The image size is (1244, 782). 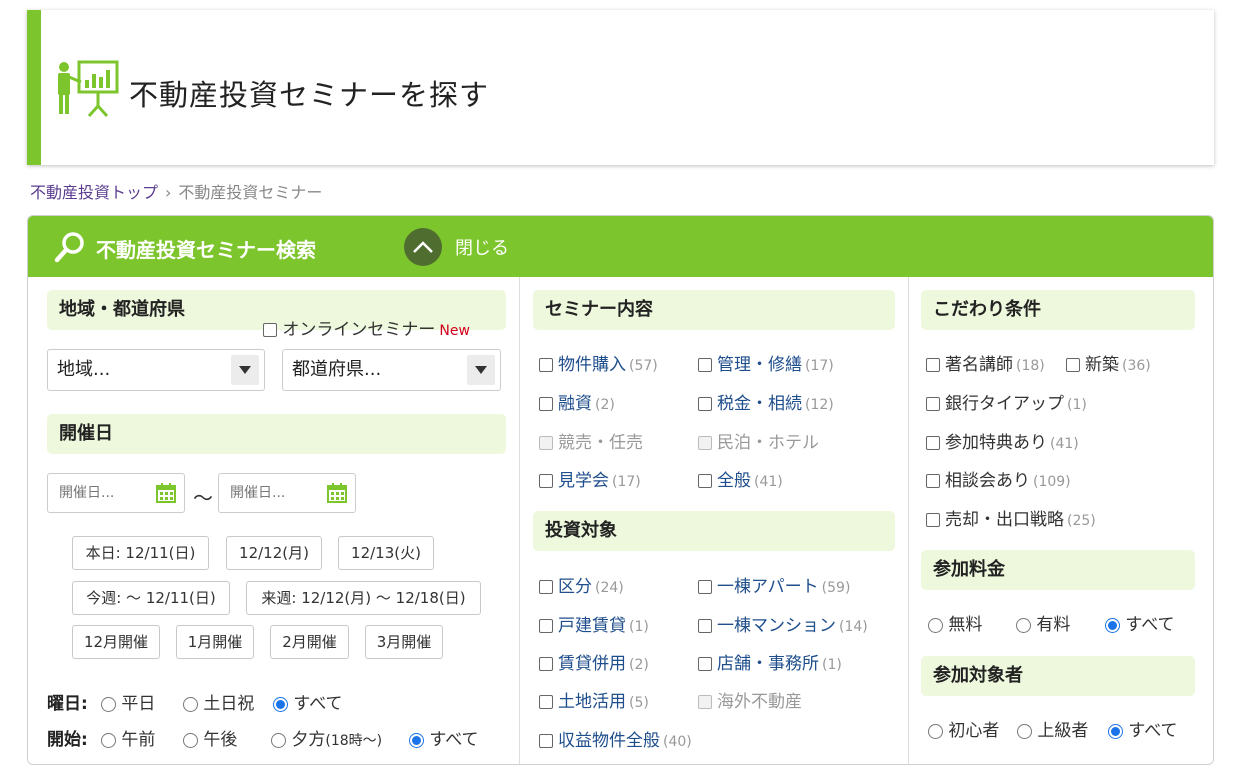 What do you see at coordinates (270, 330) in the screenshot?
I see `online-checkbox` at bounding box center [270, 330].